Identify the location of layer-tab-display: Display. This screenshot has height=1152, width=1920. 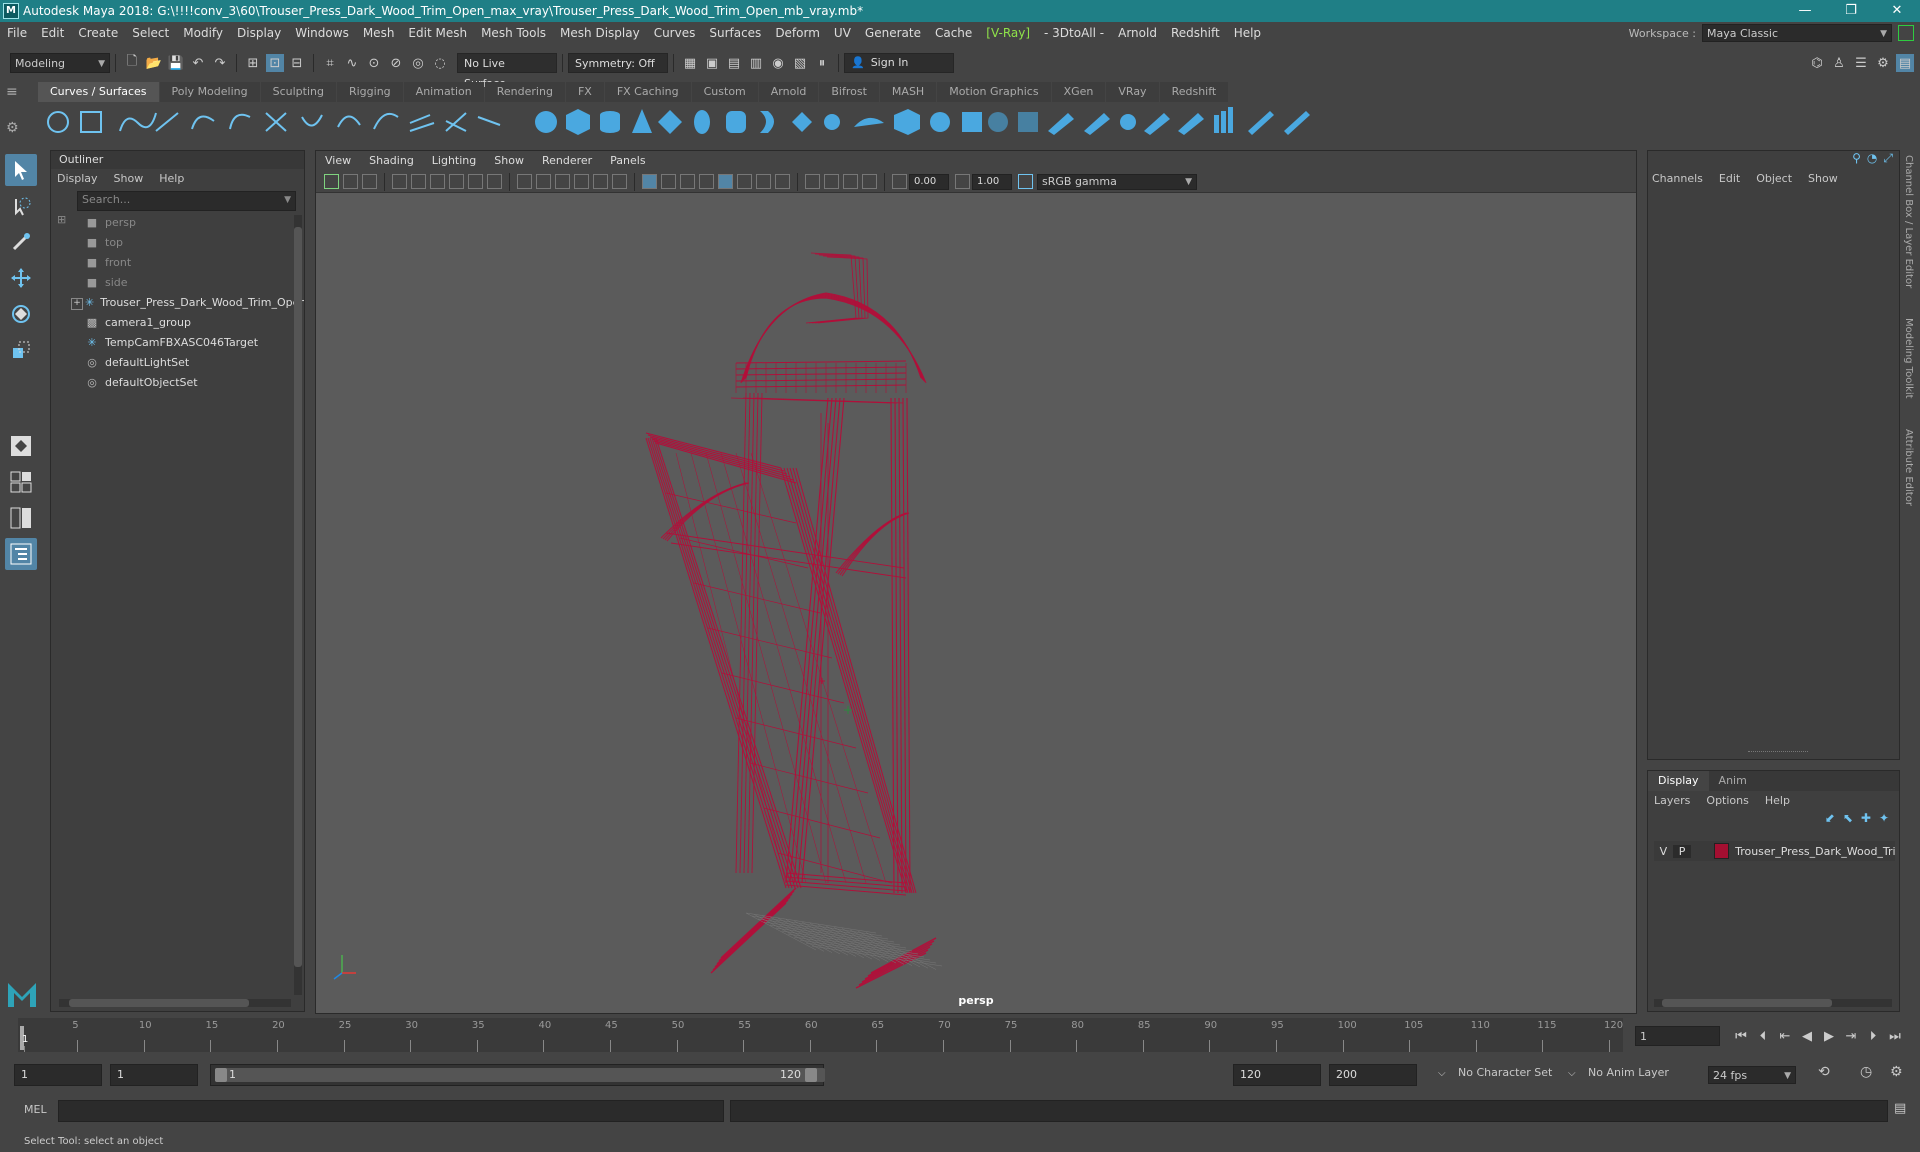
(1678, 781).